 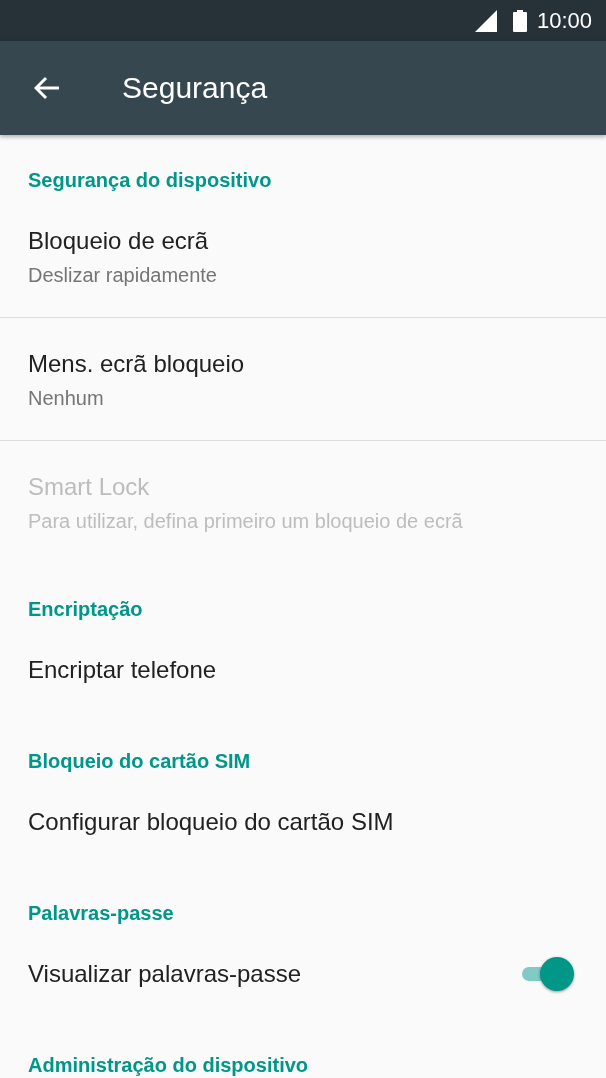 I want to click on item-subtitle: Para utilizar, defina primeiro um bloqueio de ecrã, so click(x=245, y=521).